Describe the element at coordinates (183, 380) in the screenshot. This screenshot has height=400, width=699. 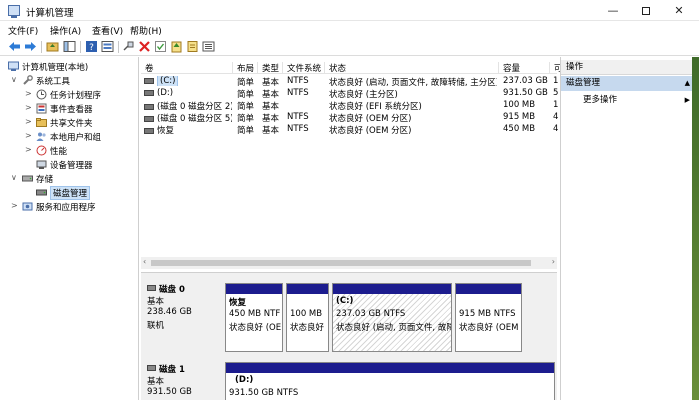
I see `disk-1-info: 磁盘 1 基本 931.50 GB` at that location.